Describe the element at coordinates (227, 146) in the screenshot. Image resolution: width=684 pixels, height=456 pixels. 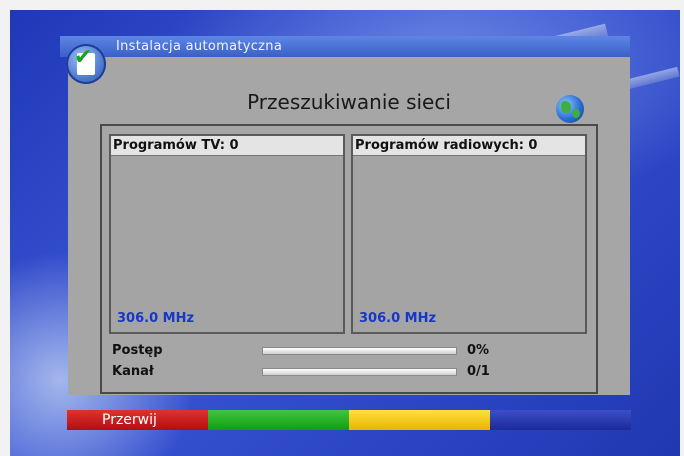
I see `tv-programs-header: Programów TV: 0` at that location.